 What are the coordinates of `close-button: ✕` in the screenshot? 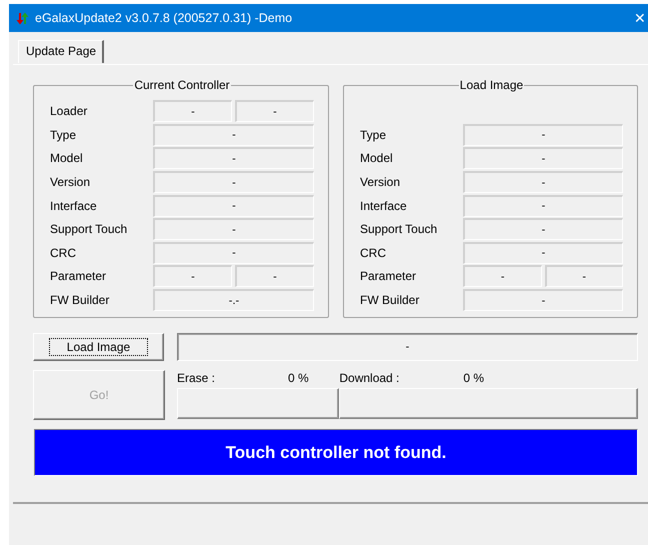 It's located at (641, 18).